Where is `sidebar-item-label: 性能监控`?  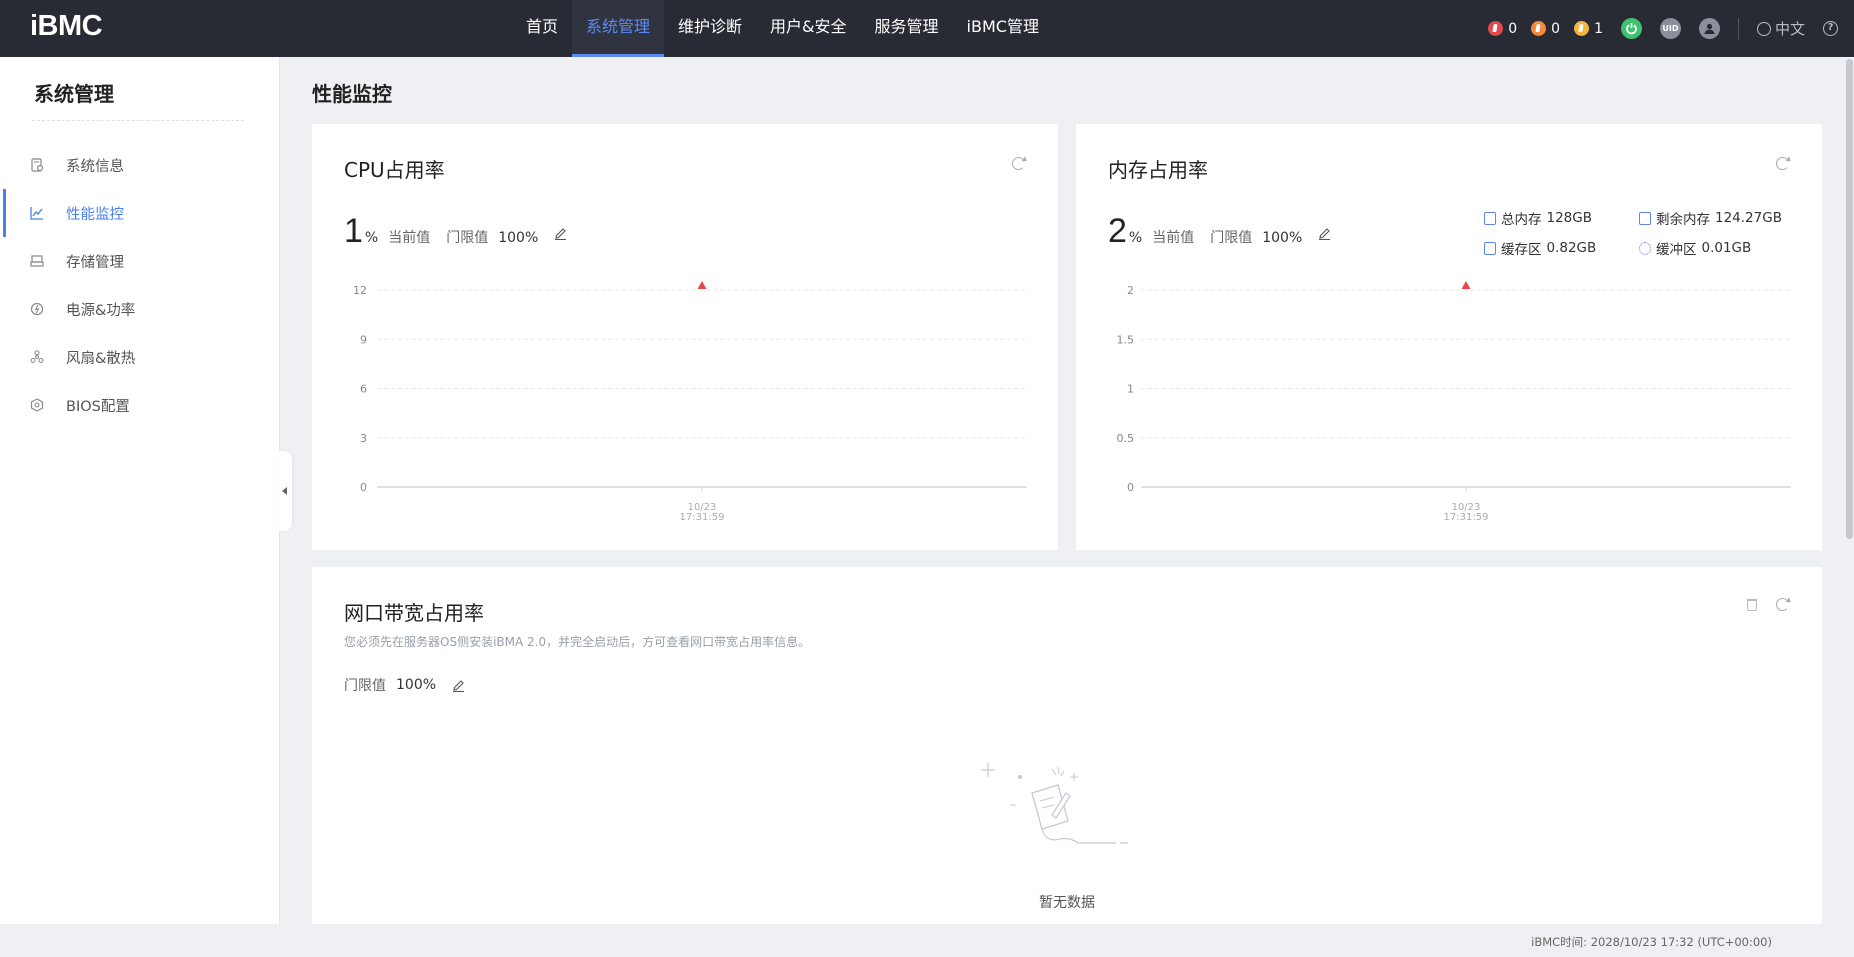
sidebar-item-label: 性能监控 is located at coordinates (95, 214).